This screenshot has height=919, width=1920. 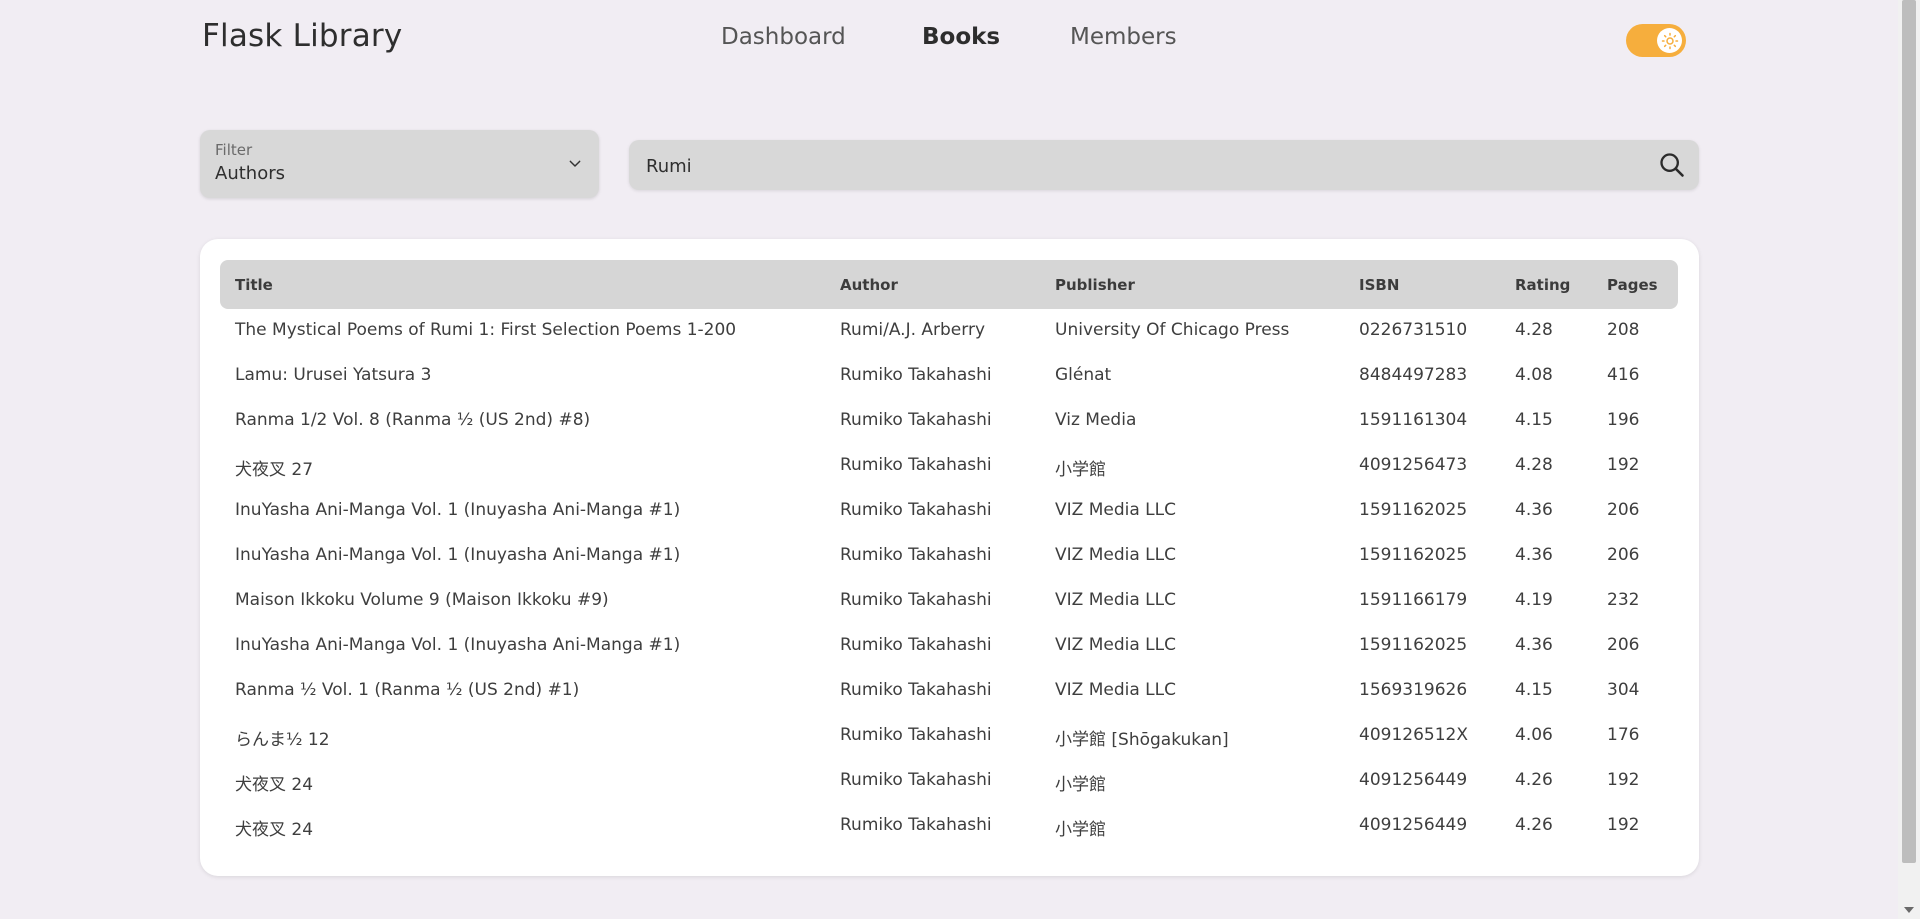 What do you see at coordinates (1542, 285) in the screenshot?
I see `column-rating: Rating` at bounding box center [1542, 285].